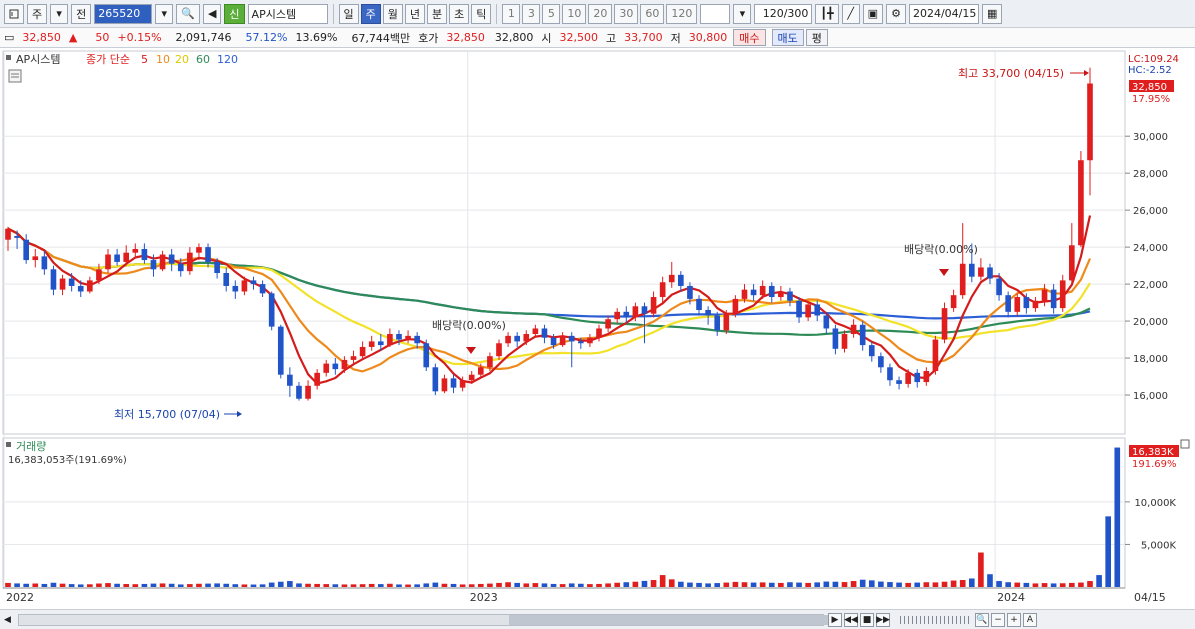 The width and height of the screenshot is (1195, 629). Describe the element at coordinates (15, 76) in the screenshot. I see `grid-table-icon` at that location.